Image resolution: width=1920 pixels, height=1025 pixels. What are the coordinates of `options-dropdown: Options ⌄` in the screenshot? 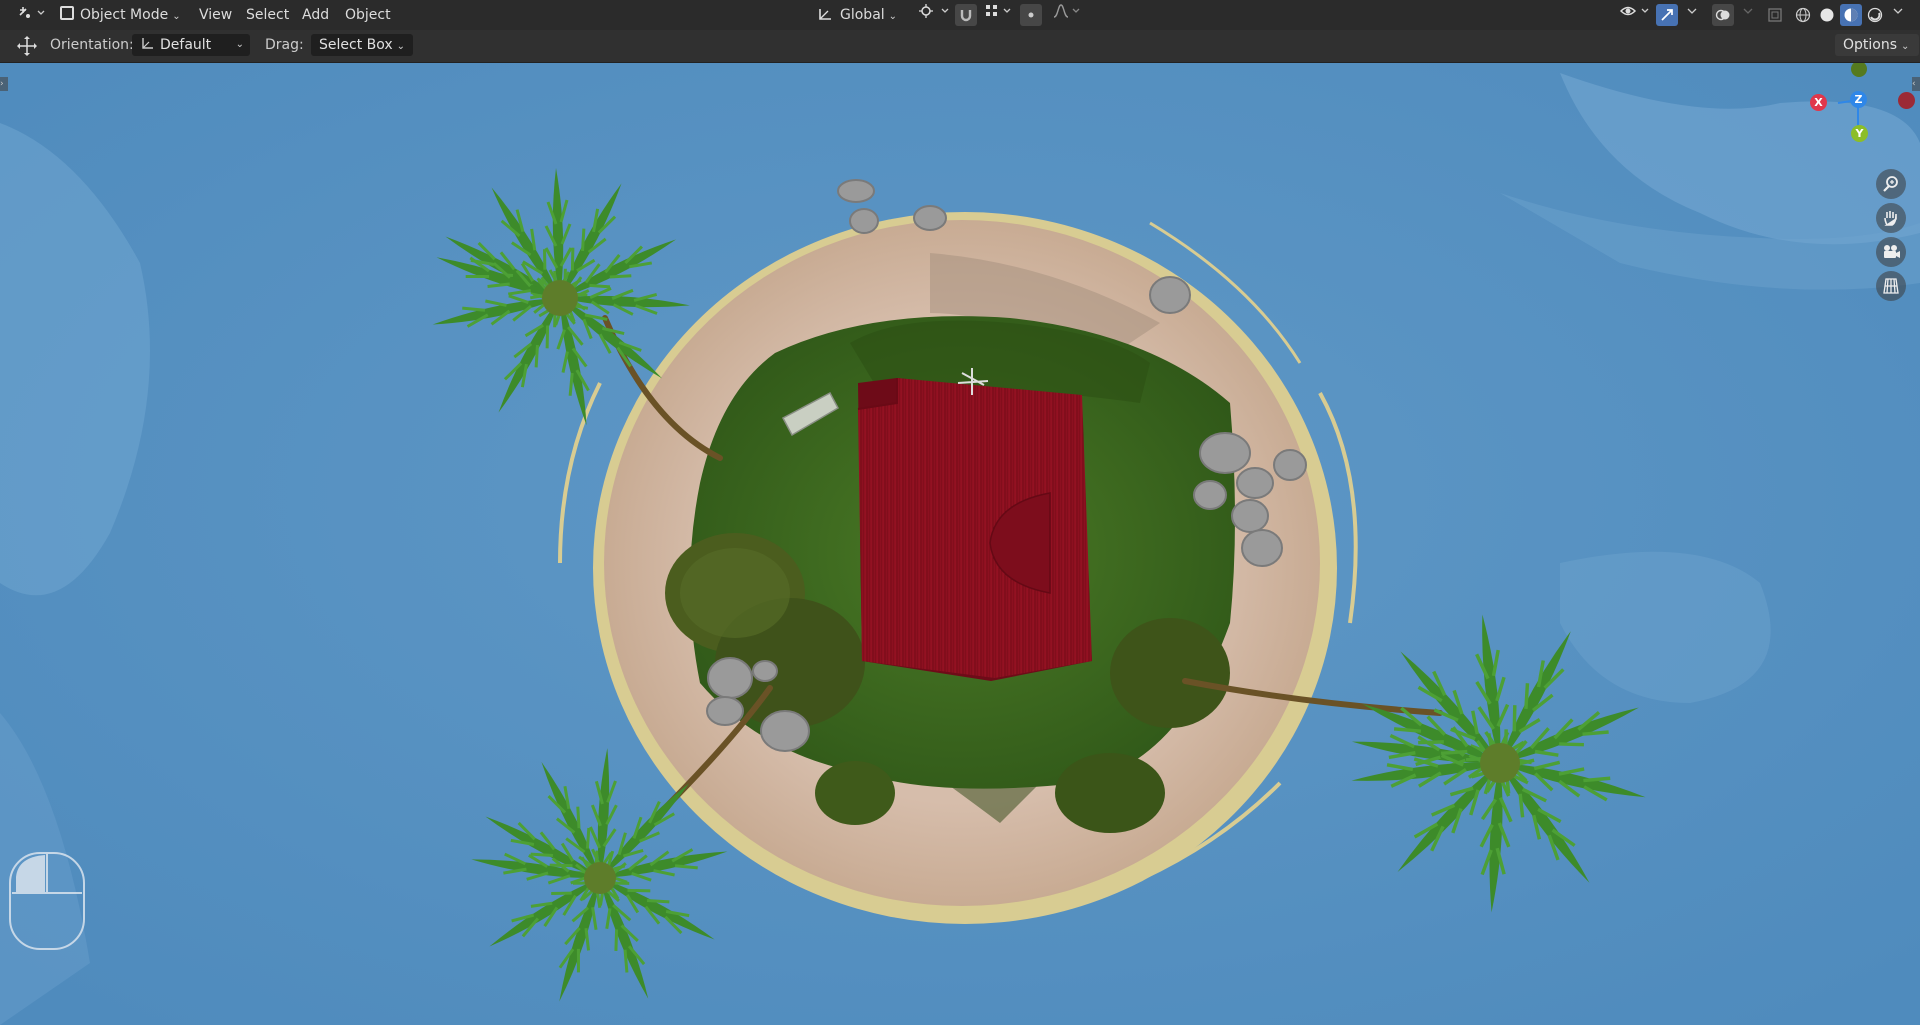 It's located at (1877, 45).